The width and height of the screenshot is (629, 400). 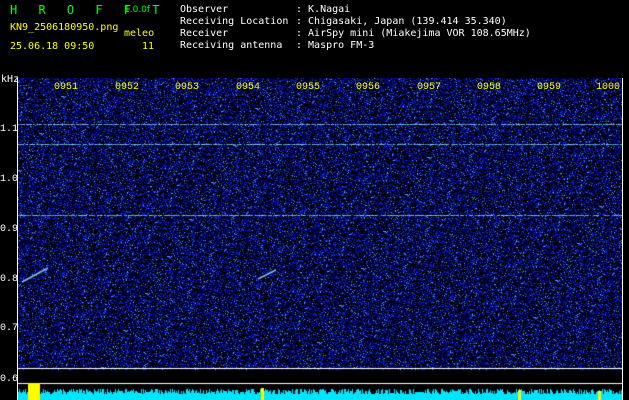 I want to click on location-label: Receiving Location, so click(x=234, y=21).